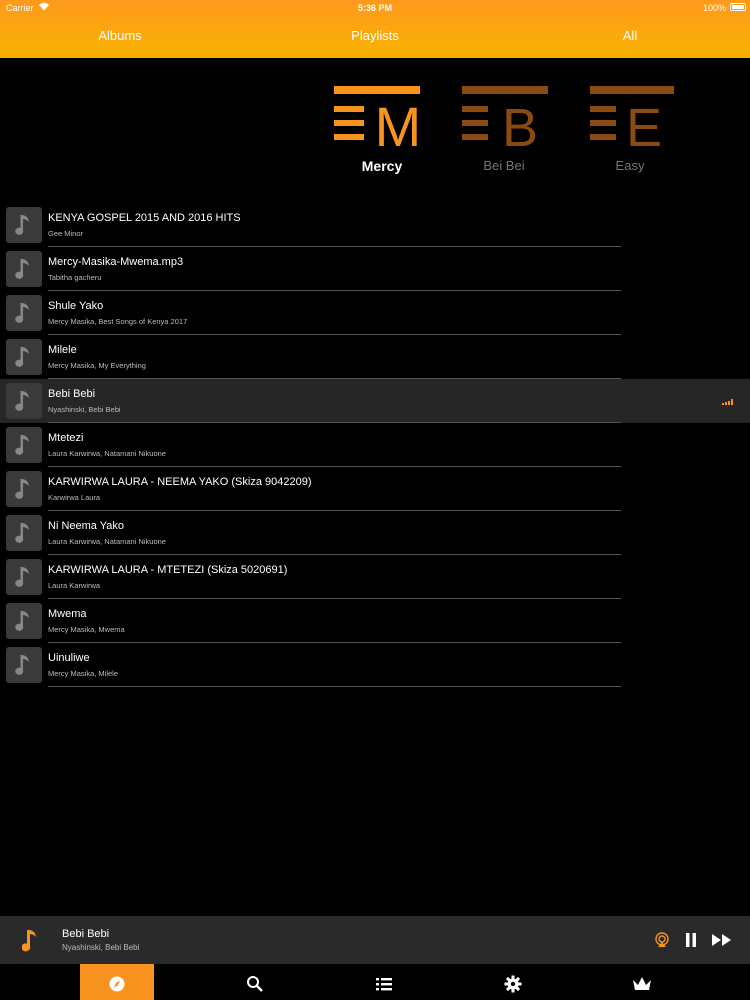 The width and height of the screenshot is (750, 1000). Describe the element at coordinates (375, 269) in the screenshot. I see `track-row: Mercy-Masika-Mwema.mp3 Tabitha gacheru` at that location.